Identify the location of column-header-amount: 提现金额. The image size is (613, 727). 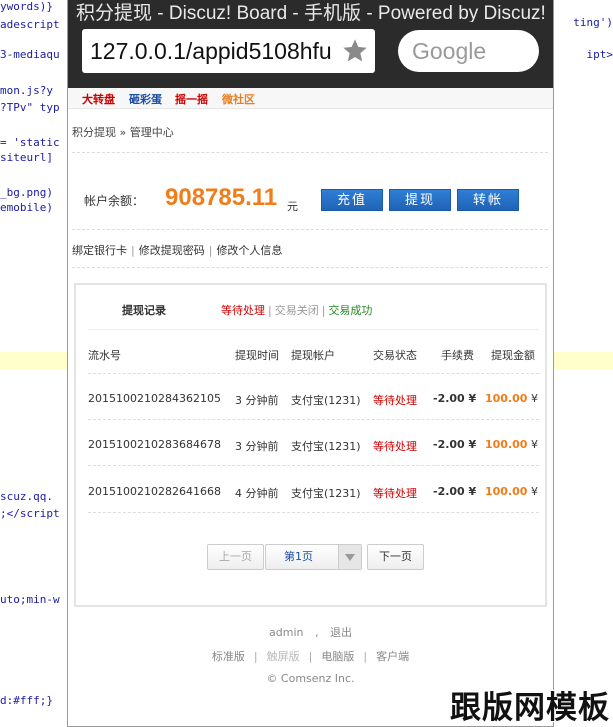
(513, 355).